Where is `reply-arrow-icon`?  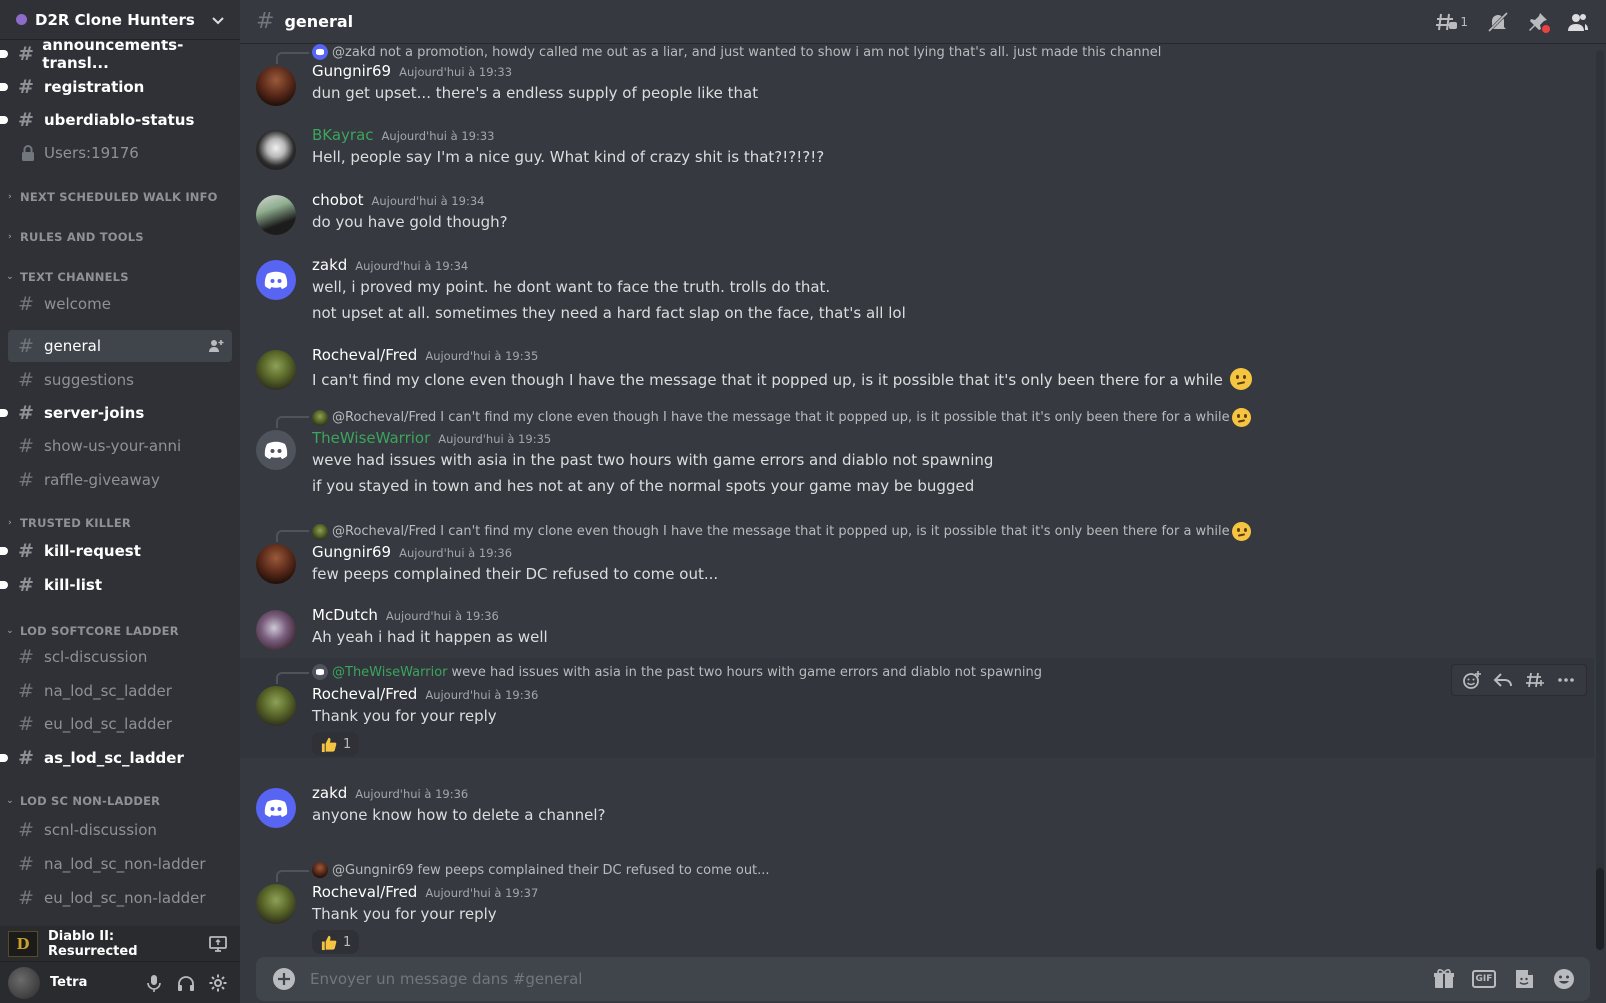 reply-arrow-icon is located at coordinates (1503, 680).